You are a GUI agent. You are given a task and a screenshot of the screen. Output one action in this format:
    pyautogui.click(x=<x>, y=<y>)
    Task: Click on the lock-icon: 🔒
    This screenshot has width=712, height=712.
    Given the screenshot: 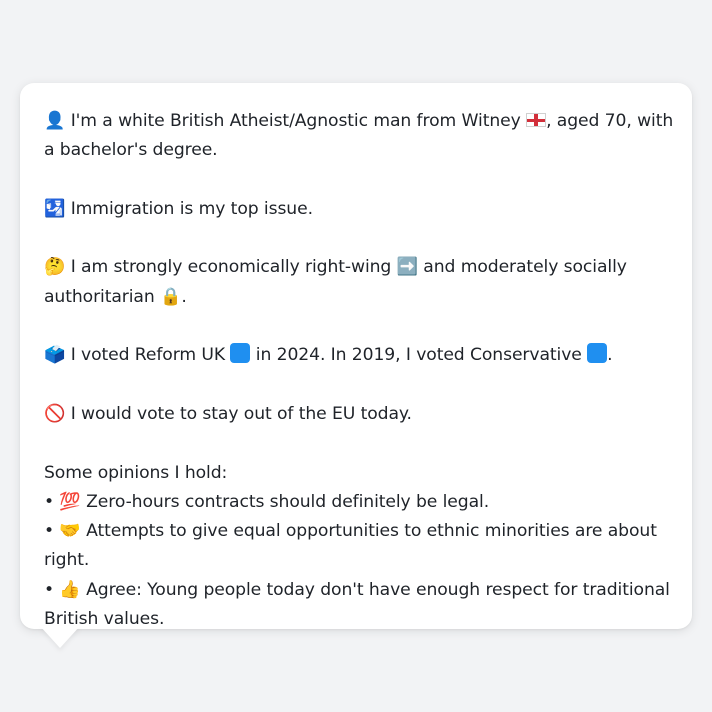 What is the action you would take?
    pyautogui.click(x=171, y=296)
    